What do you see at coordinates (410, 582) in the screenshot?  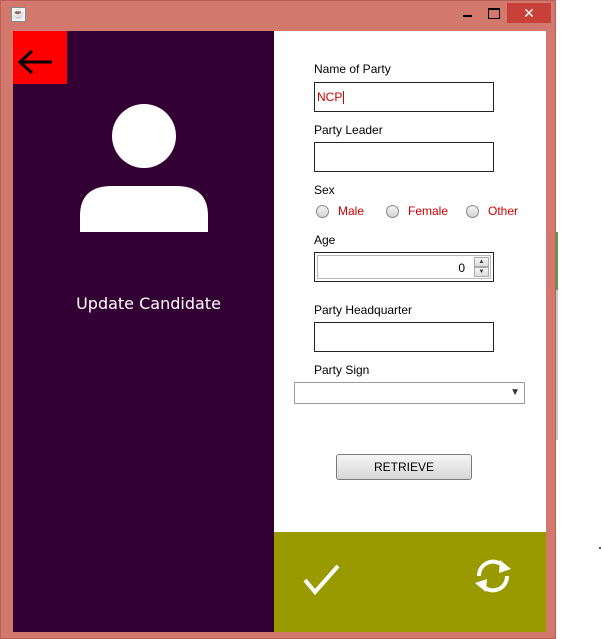 I see `action-bar` at bounding box center [410, 582].